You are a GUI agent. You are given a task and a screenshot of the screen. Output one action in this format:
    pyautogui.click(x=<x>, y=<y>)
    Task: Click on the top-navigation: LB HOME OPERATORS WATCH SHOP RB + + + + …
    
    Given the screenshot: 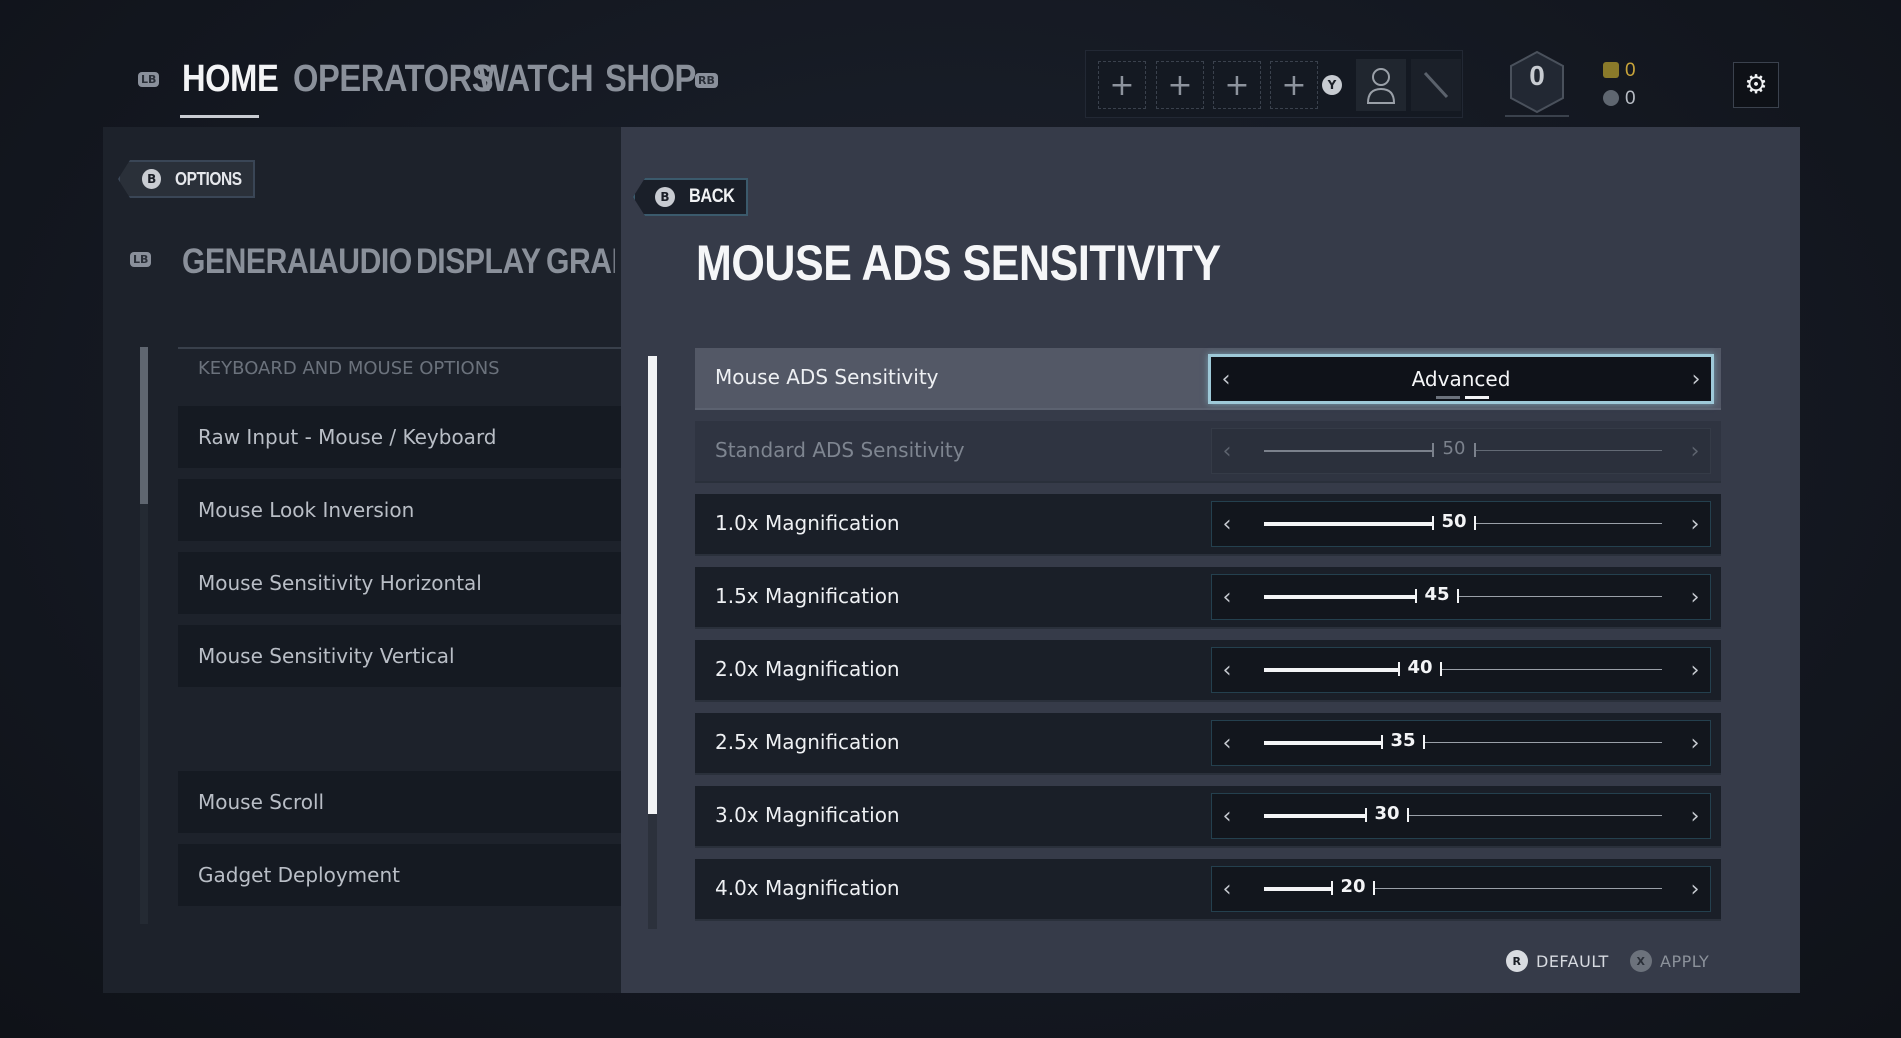 What is the action you would take?
    pyautogui.click(x=950, y=62)
    